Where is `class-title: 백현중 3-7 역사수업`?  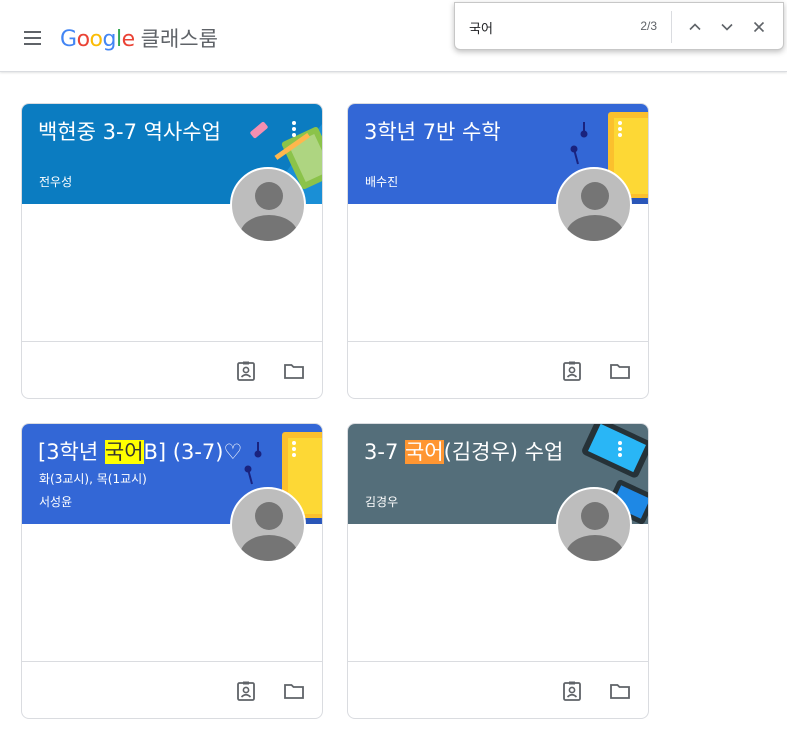 class-title: 백현중 3-7 역사수업 is located at coordinates (129, 131).